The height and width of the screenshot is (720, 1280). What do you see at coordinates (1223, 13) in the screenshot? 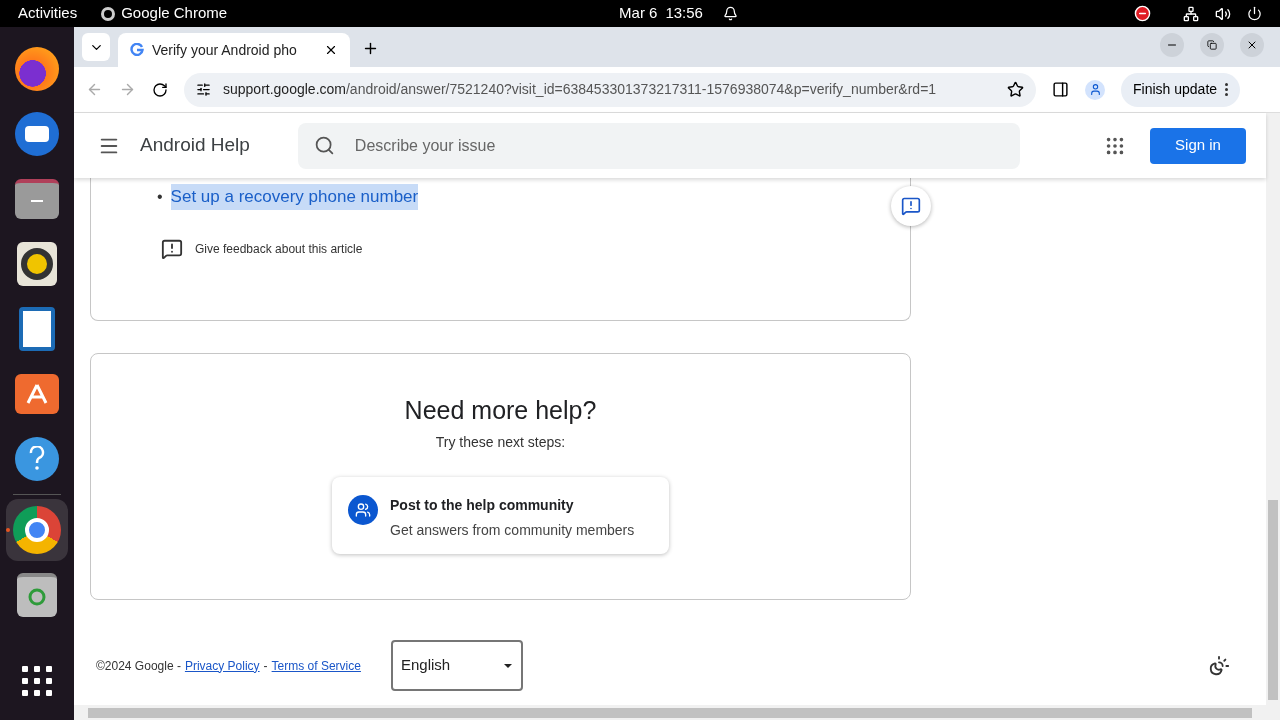
I see `volume-icon` at bounding box center [1223, 13].